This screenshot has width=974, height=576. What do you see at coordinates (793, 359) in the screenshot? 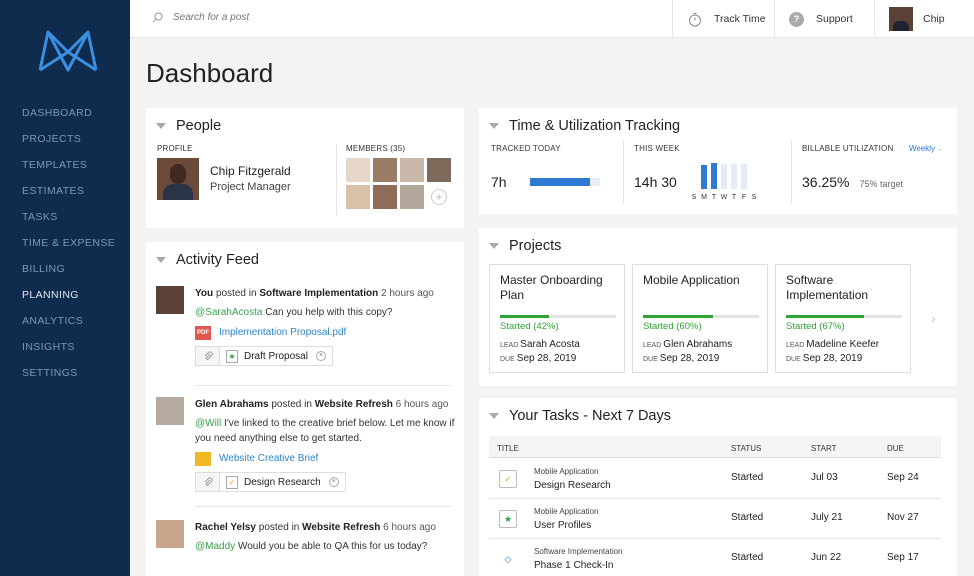
I see `due-label: DUE` at bounding box center [793, 359].